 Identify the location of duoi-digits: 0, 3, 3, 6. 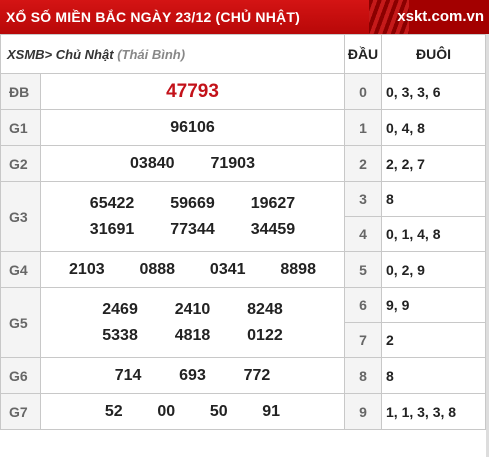
(433, 91).